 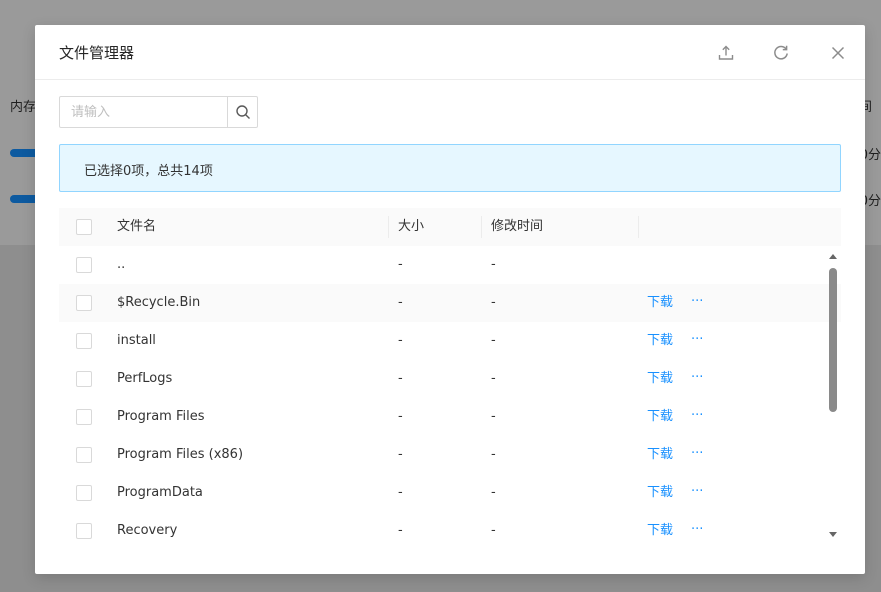 I want to click on table-header: 文件名 大小 修改时间, so click(x=450, y=227).